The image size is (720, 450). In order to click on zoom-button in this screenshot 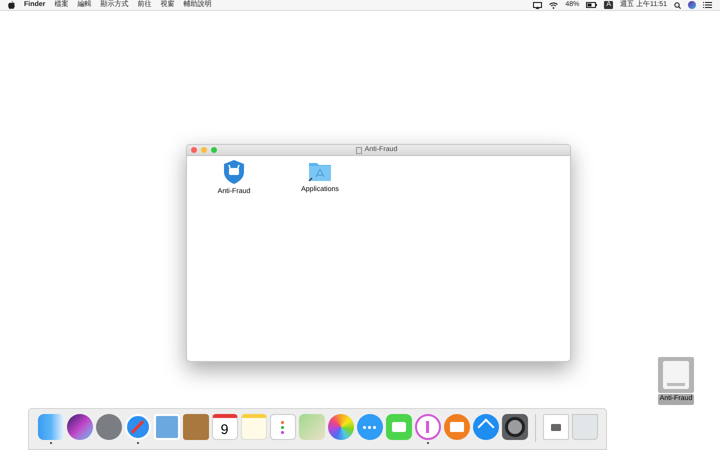, I will do `click(214, 150)`.